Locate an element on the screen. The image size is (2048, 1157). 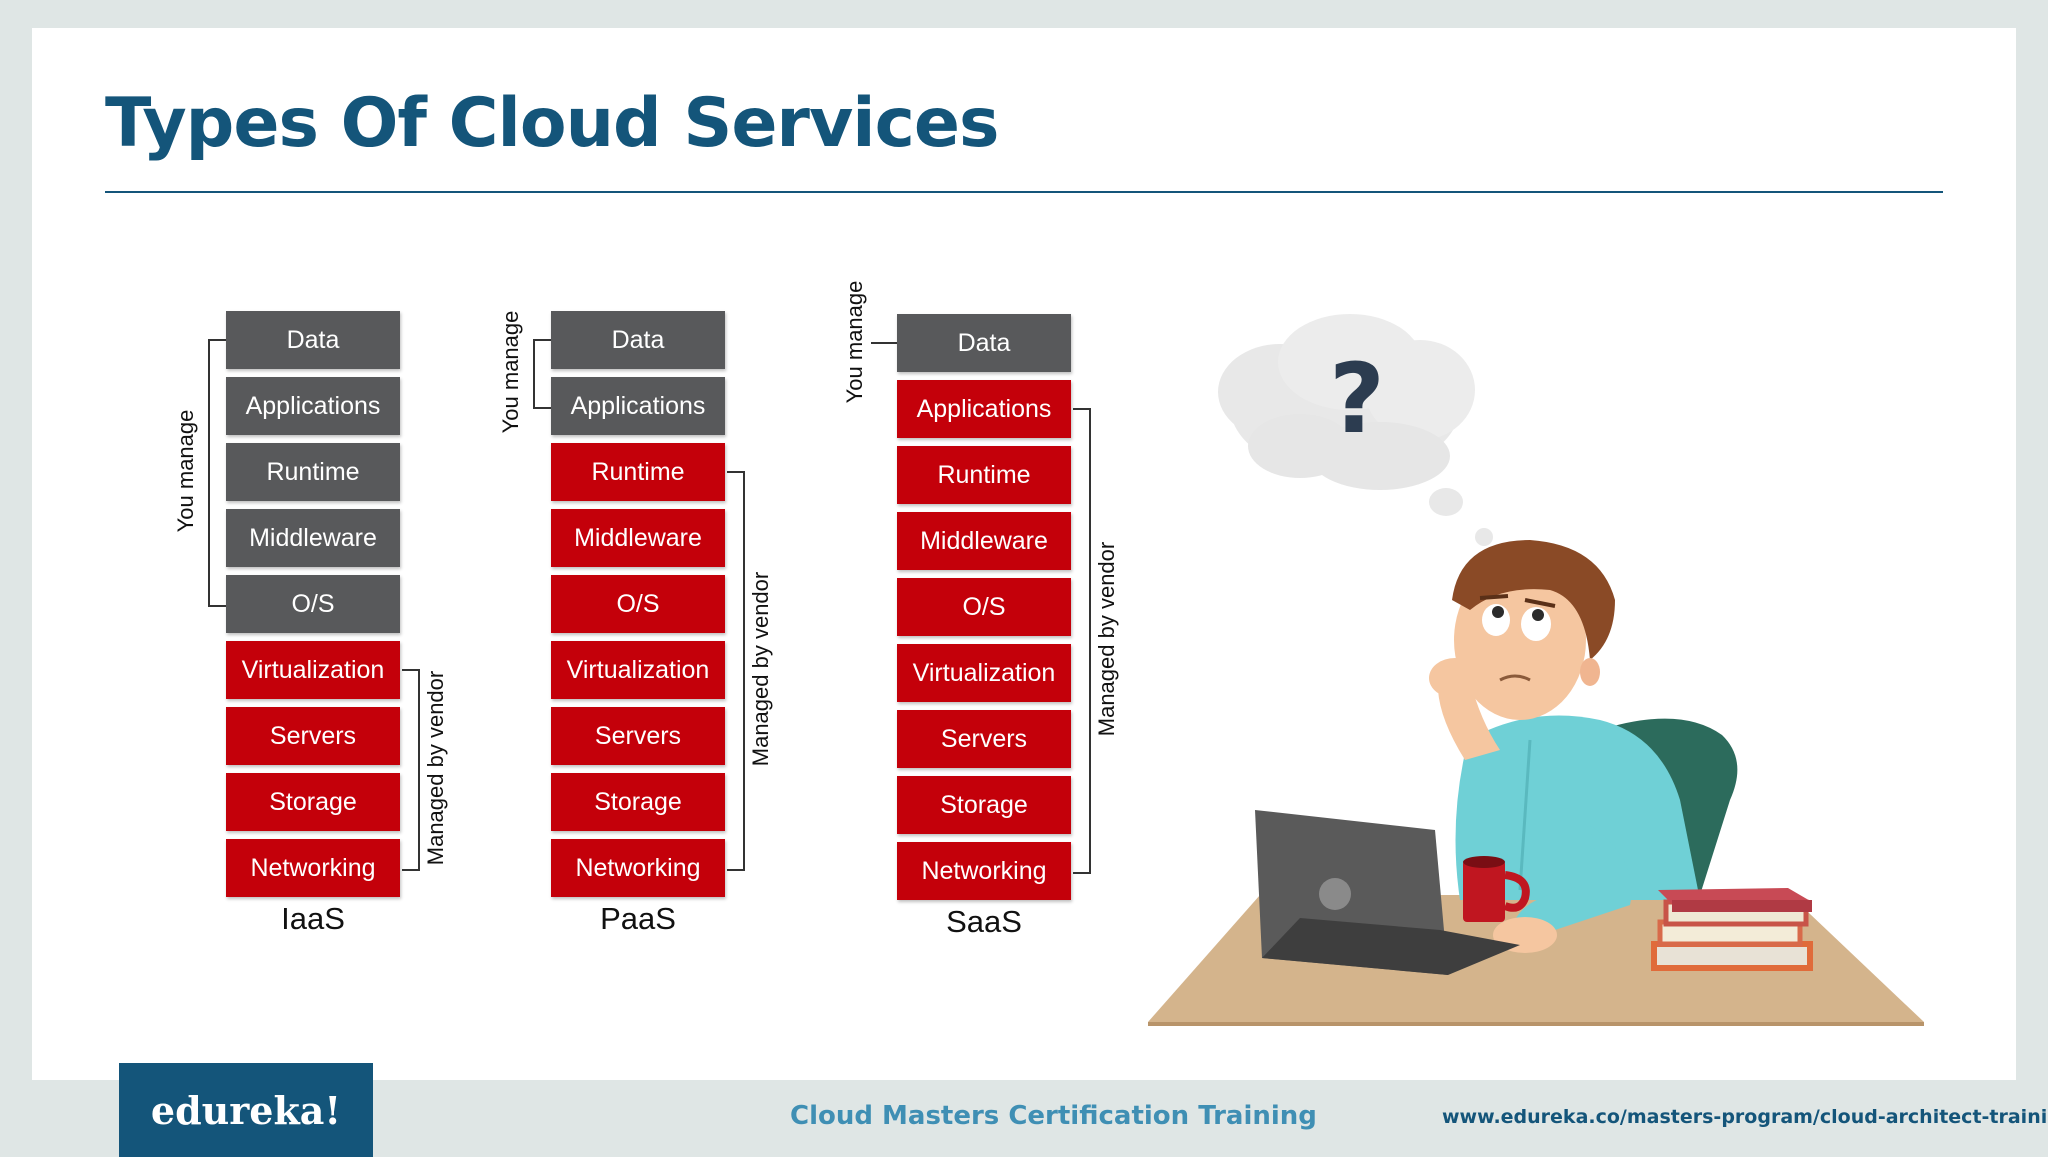
question-mark: ? is located at coordinates (1357, 399).